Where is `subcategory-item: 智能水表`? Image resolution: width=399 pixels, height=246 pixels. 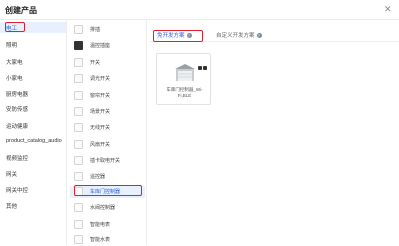 subcategory-item: 智能水表 is located at coordinates (109, 240).